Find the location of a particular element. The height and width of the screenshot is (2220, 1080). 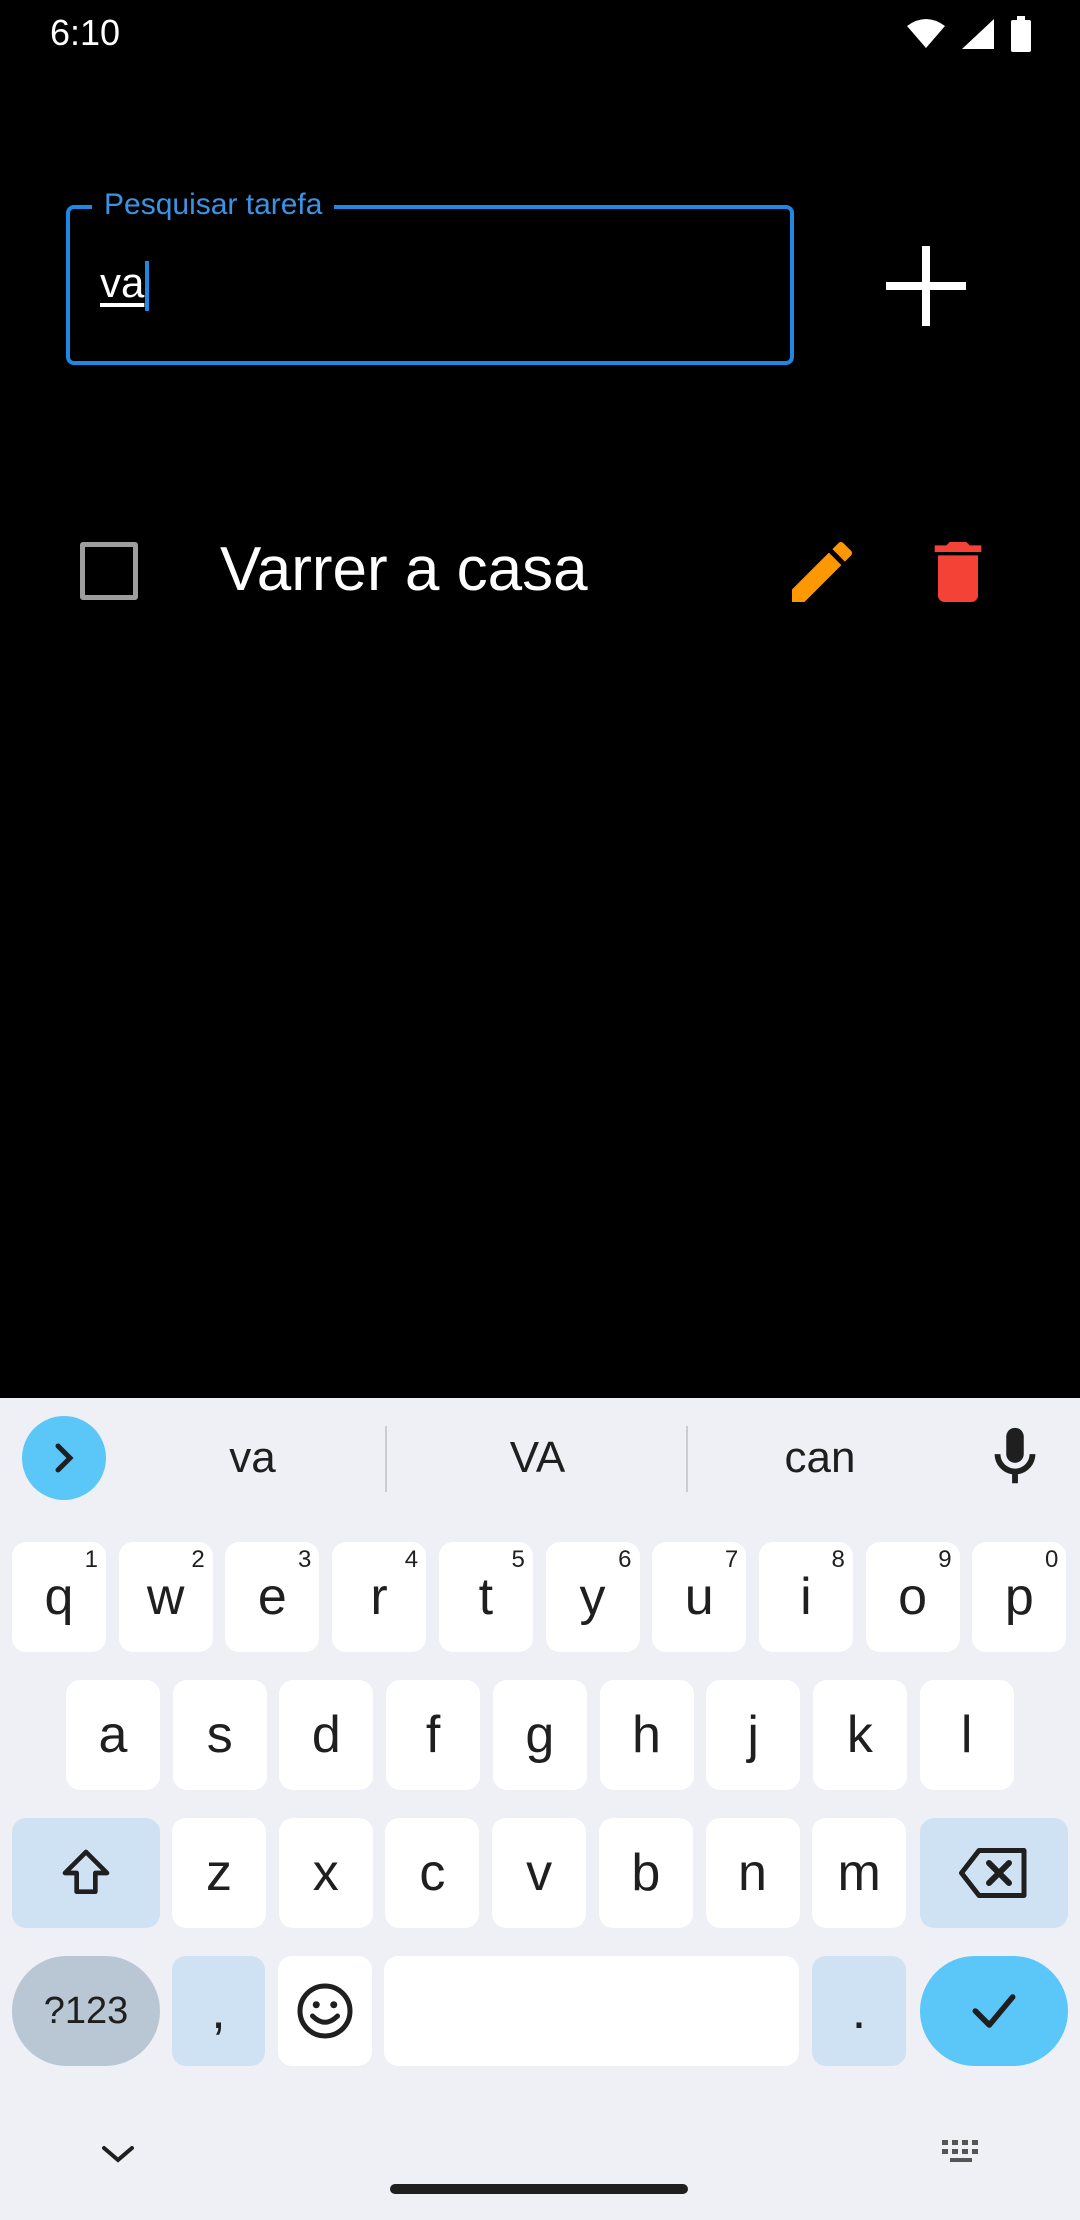

key-h: h is located at coordinates (646, 1735).